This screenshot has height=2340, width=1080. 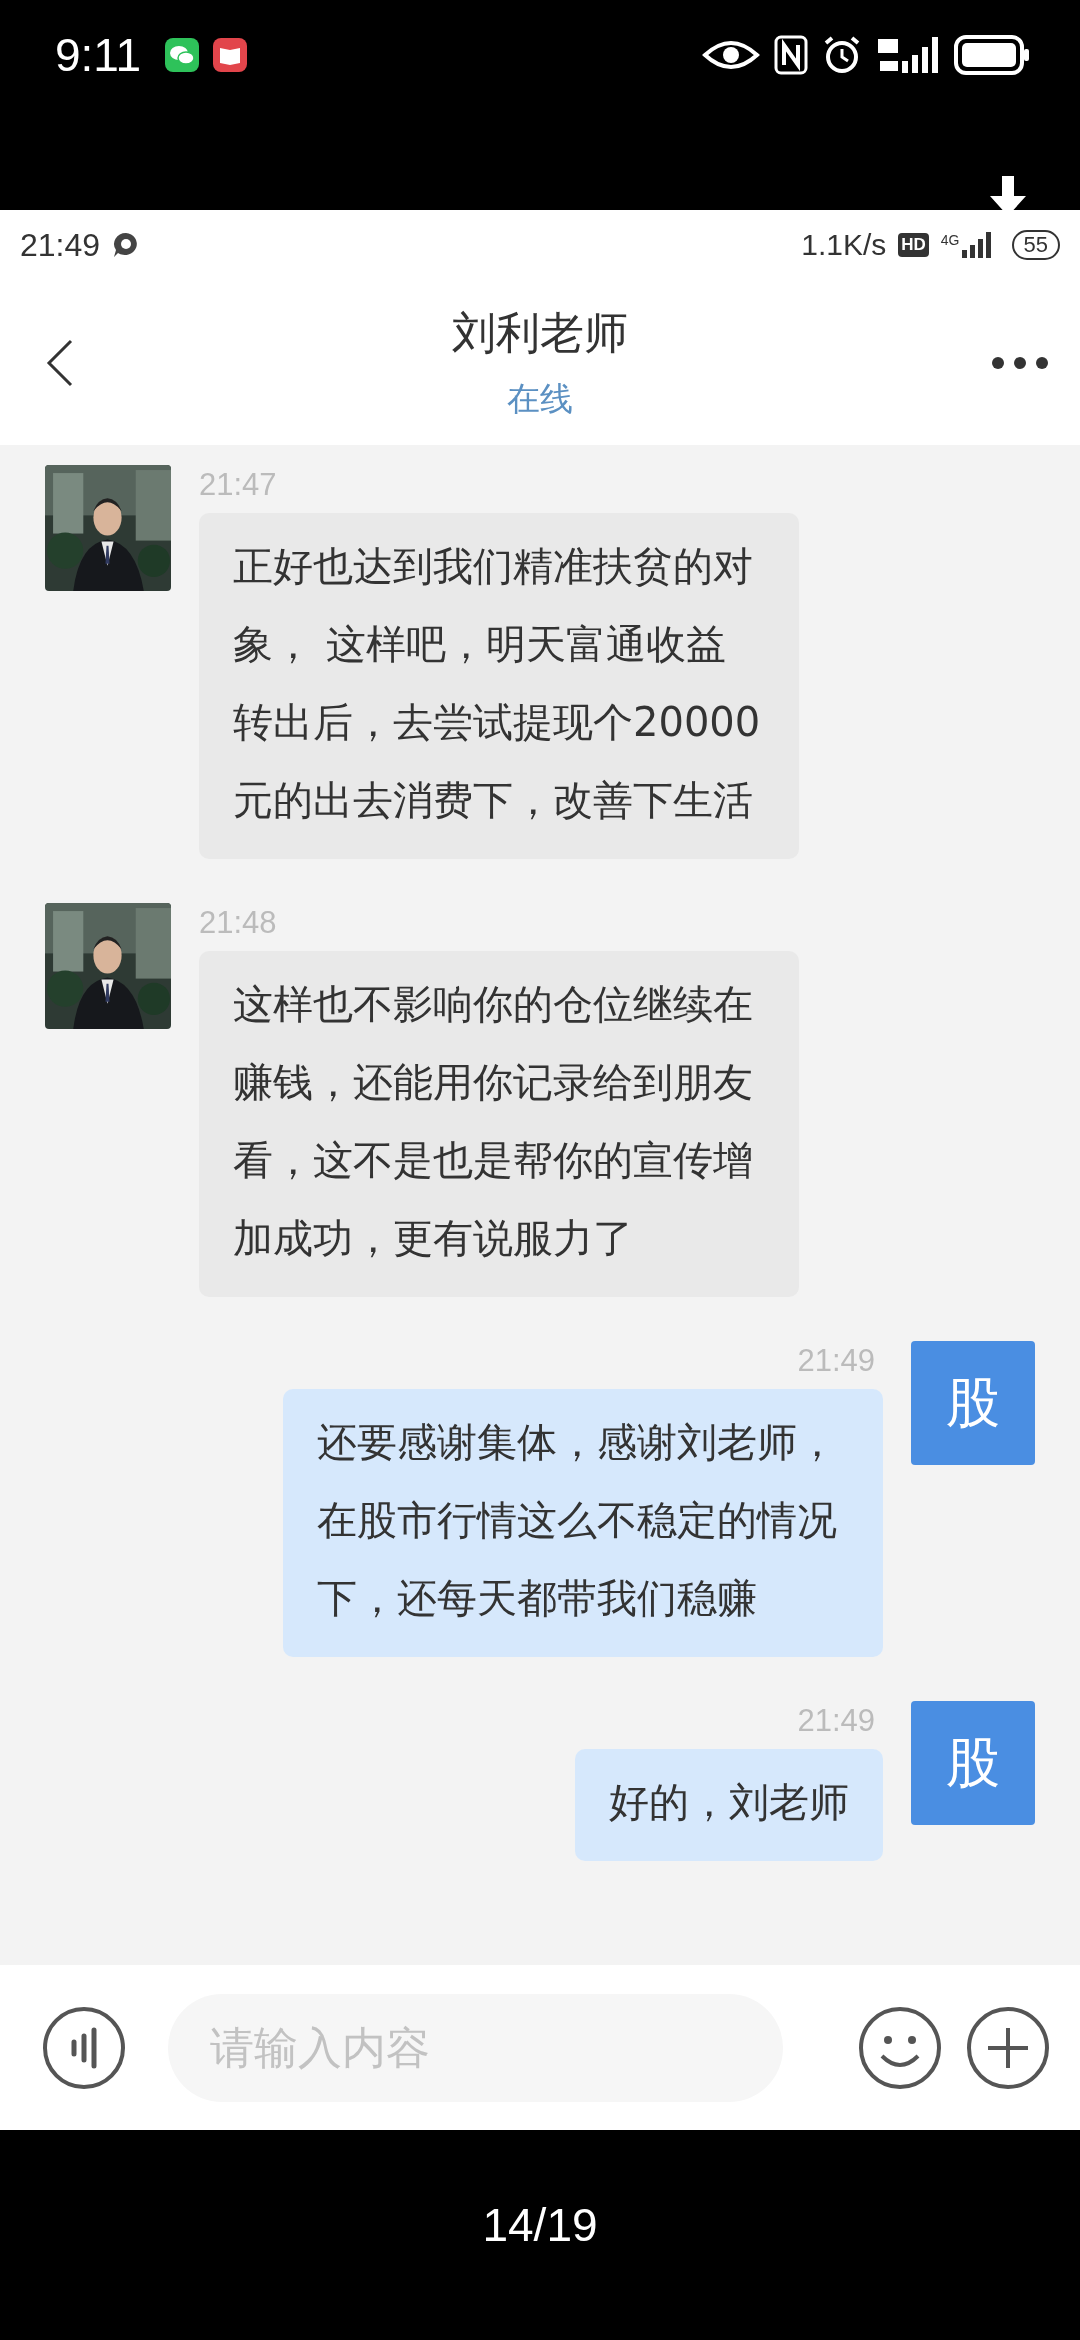 I want to click on nfc-icon, so click(x=791, y=55).